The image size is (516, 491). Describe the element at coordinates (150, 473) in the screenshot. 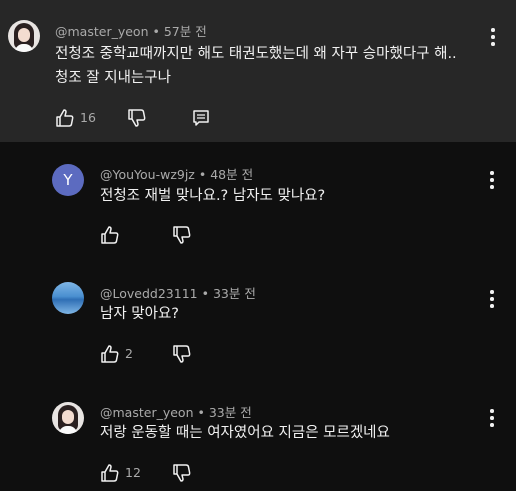

I see `comment-actions: 12` at that location.